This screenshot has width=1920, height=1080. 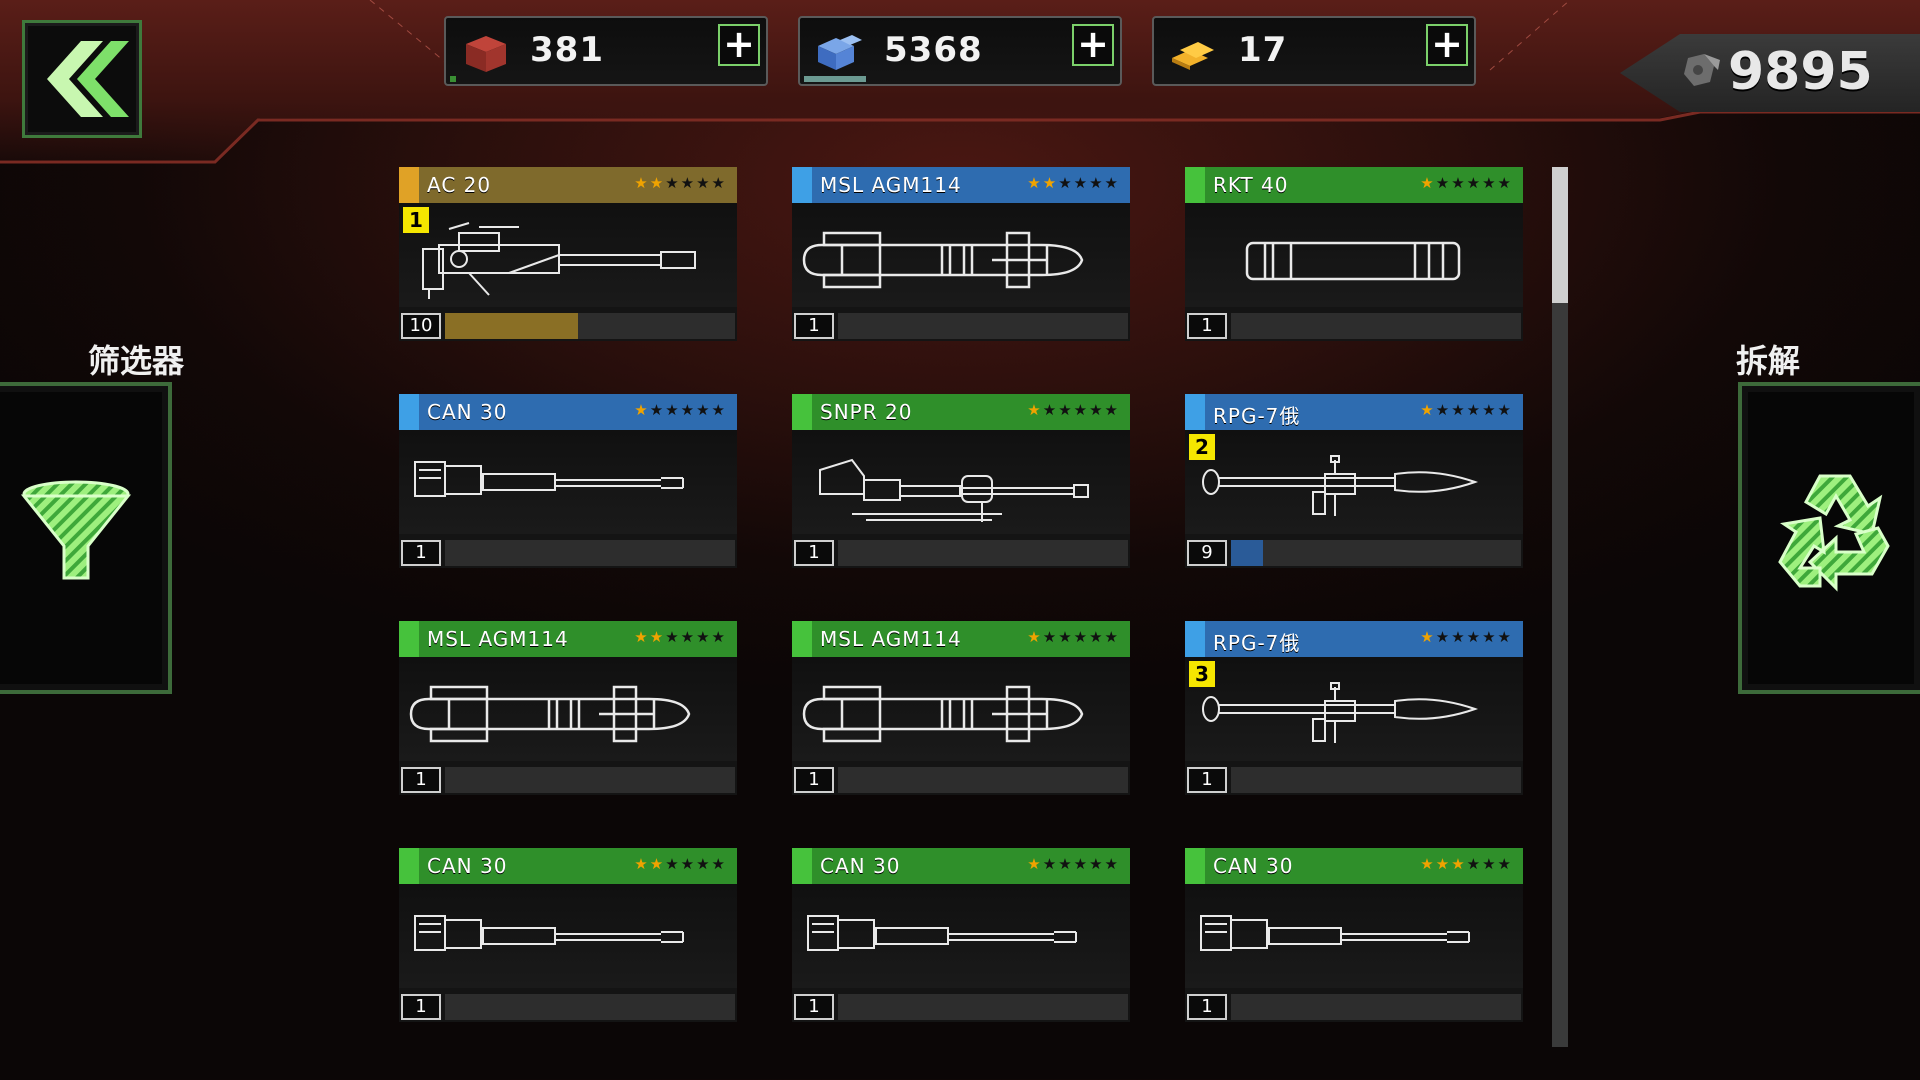 What do you see at coordinates (1263, 50) in the screenshot?
I see `resource-value: 17` at bounding box center [1263, 50].